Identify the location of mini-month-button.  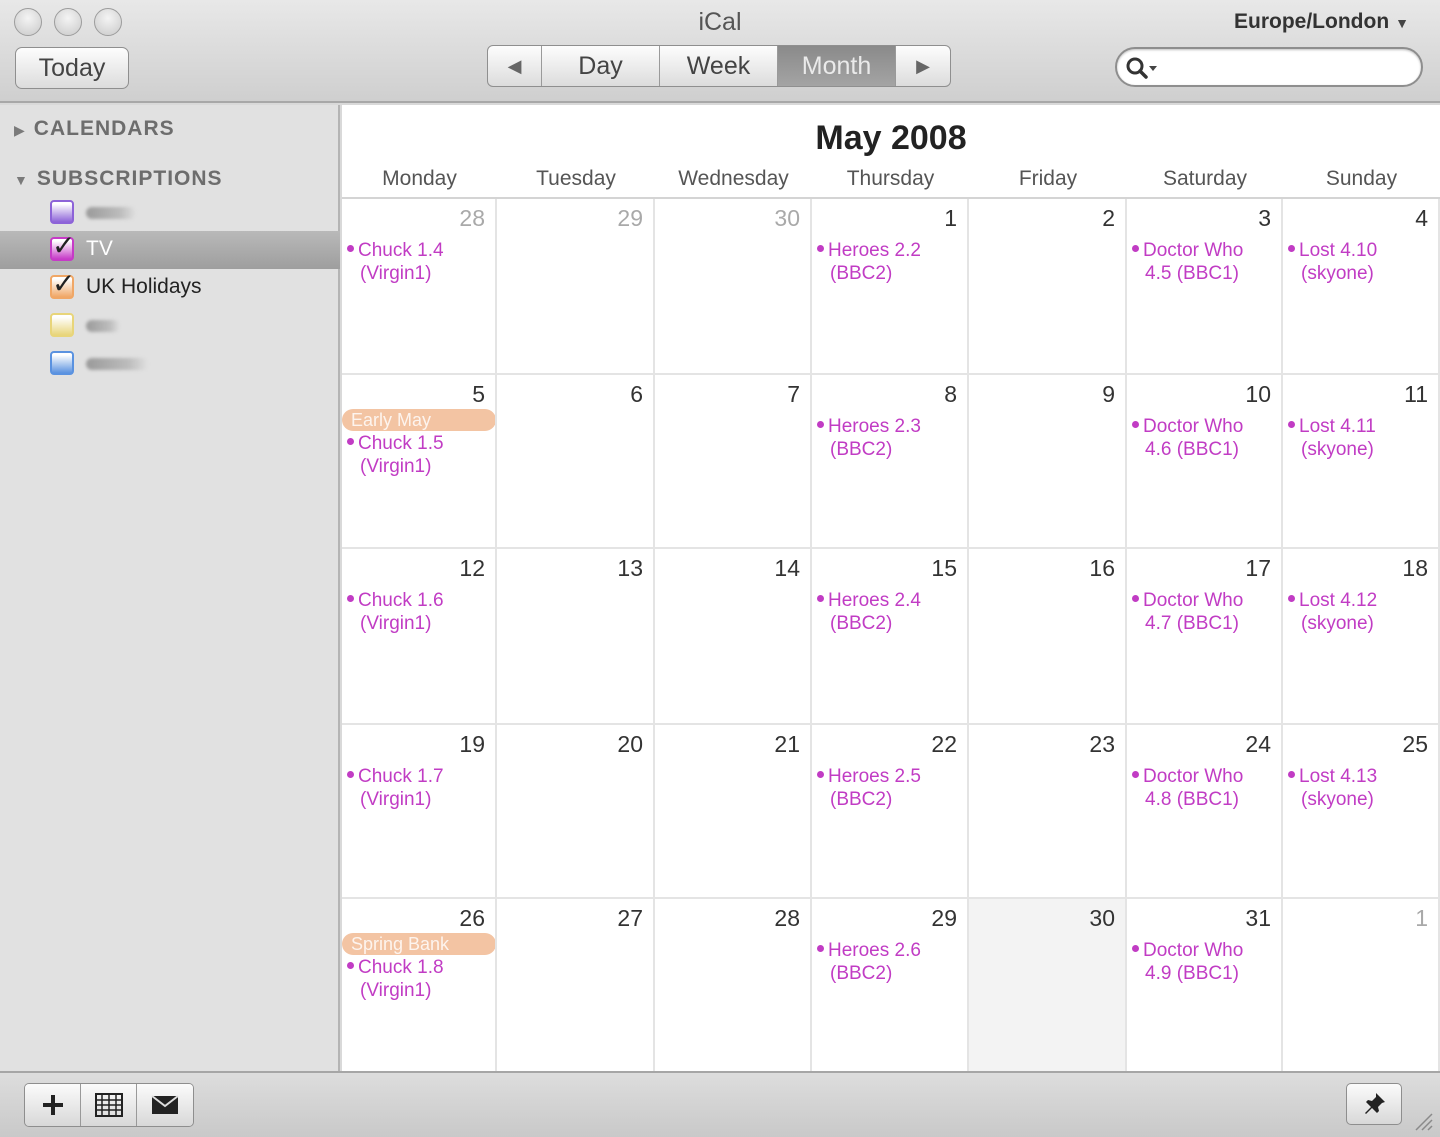
(109, 1105).